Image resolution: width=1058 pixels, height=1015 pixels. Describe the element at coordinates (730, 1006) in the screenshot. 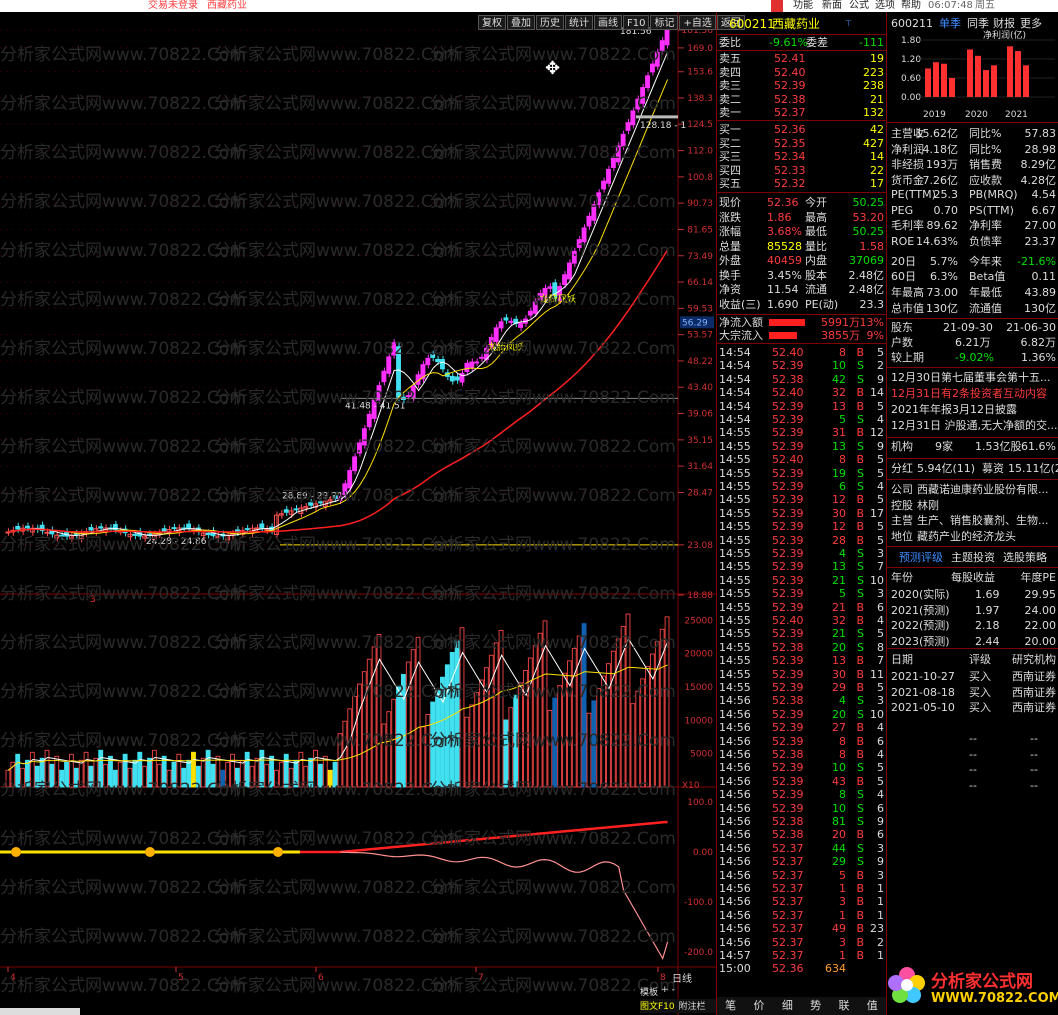

I see `tab-trades: 笔` at that location.